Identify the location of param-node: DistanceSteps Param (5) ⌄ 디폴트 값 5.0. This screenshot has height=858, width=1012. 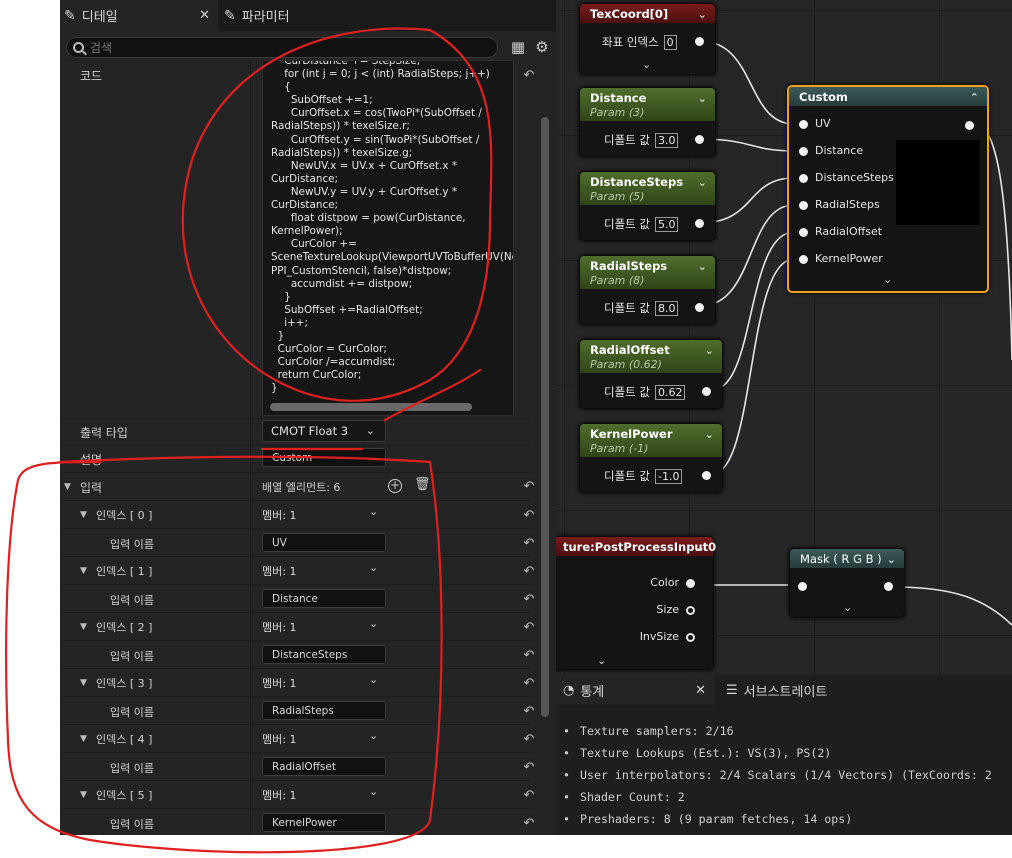
(647, 206).